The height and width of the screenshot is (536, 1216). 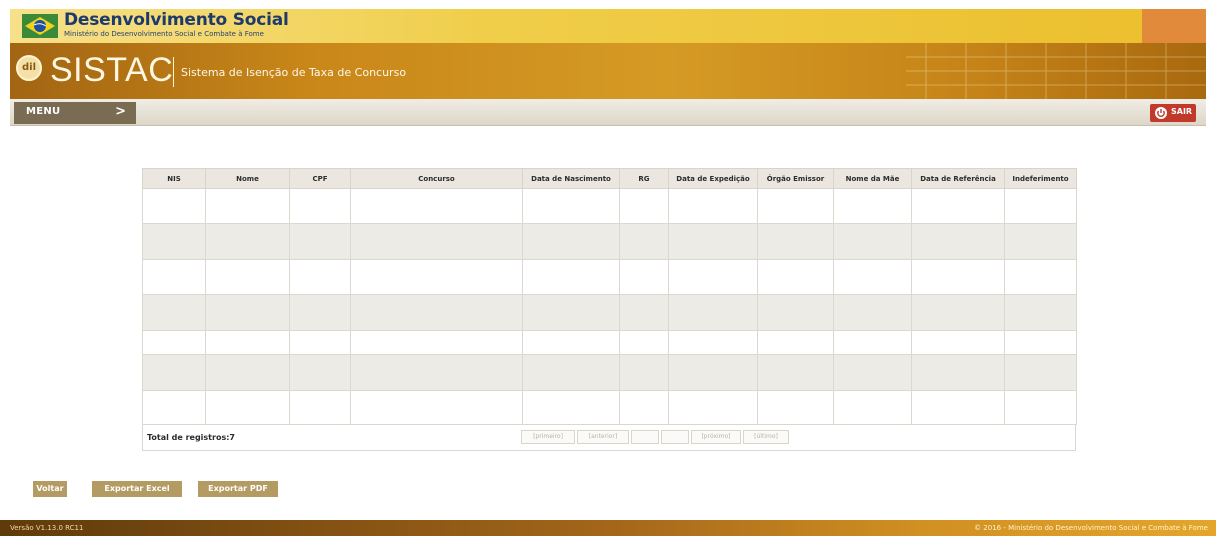 I want to click on column-header-data-referencia: Data de Referência, so click(x=958, y=178).